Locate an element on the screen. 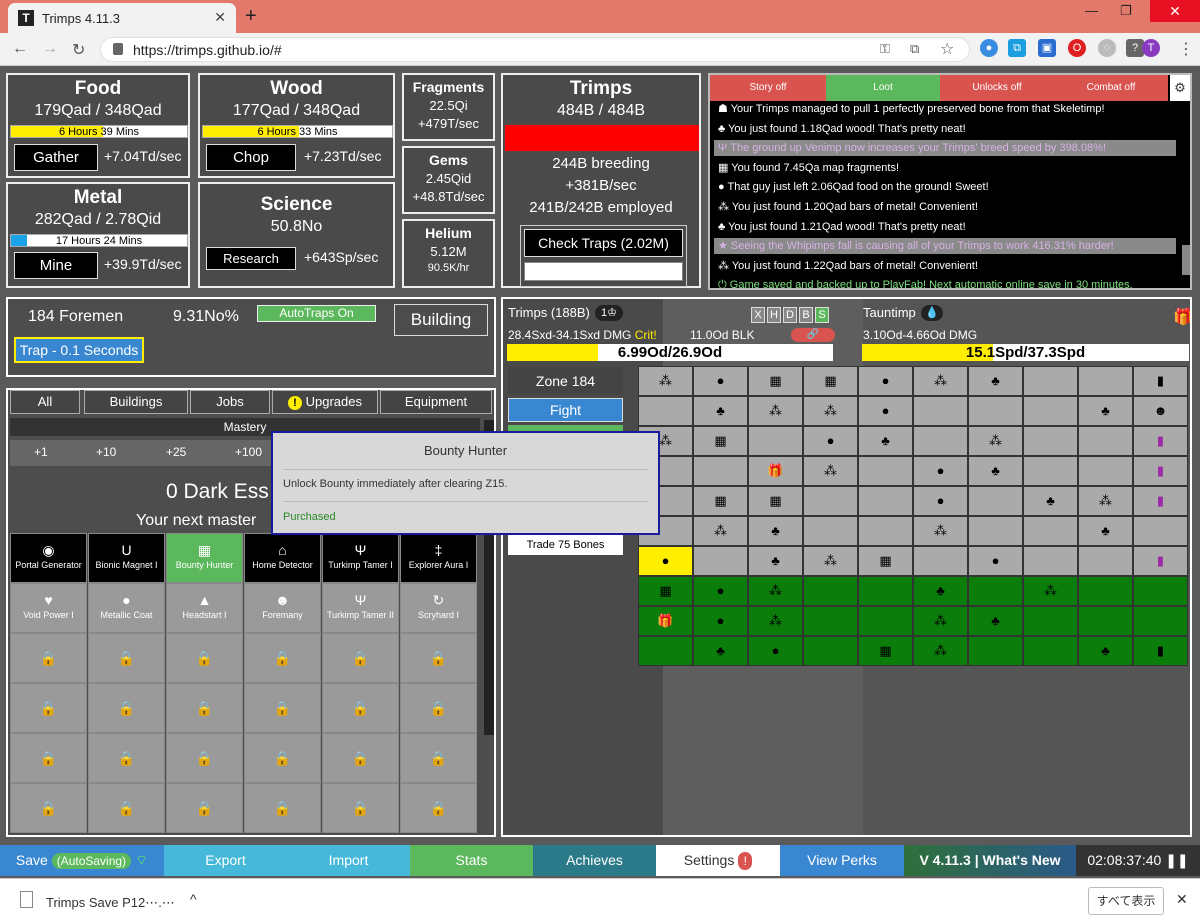 The image size is (1200, 923). filter-loot-button: Loot is located at coordinates (883, 88).